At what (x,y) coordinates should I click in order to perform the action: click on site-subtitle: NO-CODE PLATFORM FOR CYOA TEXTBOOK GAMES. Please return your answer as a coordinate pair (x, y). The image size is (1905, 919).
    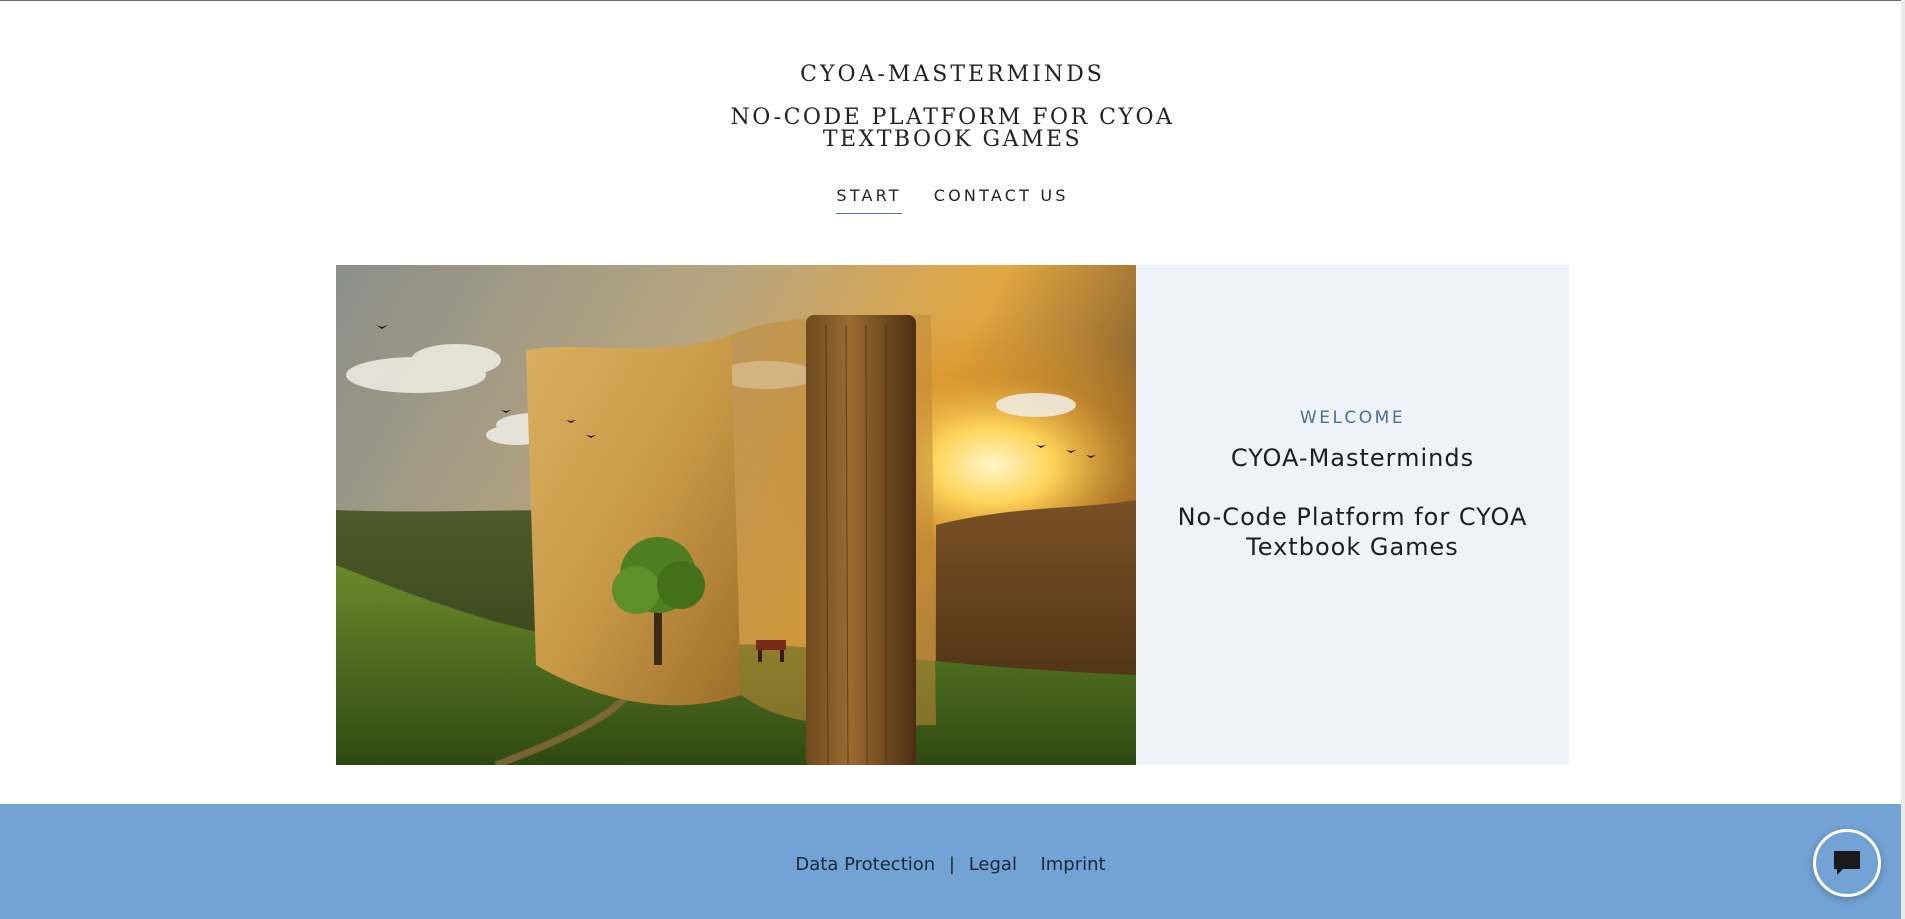
    Looking at the image, I should click on (952, 129).